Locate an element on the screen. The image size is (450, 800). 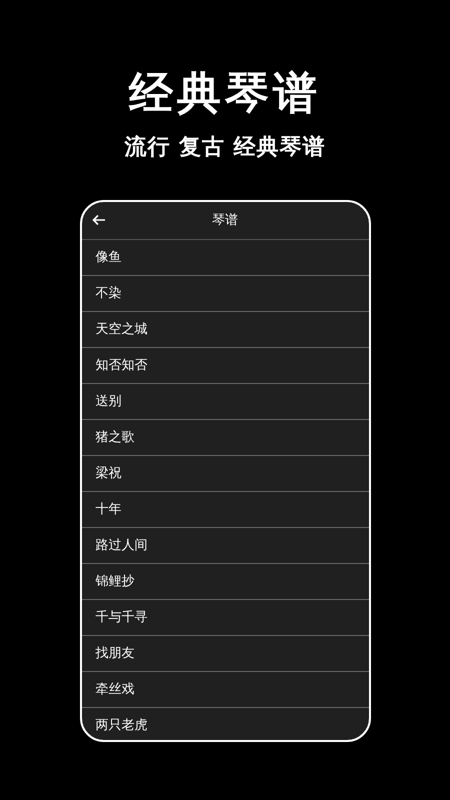
song-item: 知否知否 is located at coordinates (225, 366).